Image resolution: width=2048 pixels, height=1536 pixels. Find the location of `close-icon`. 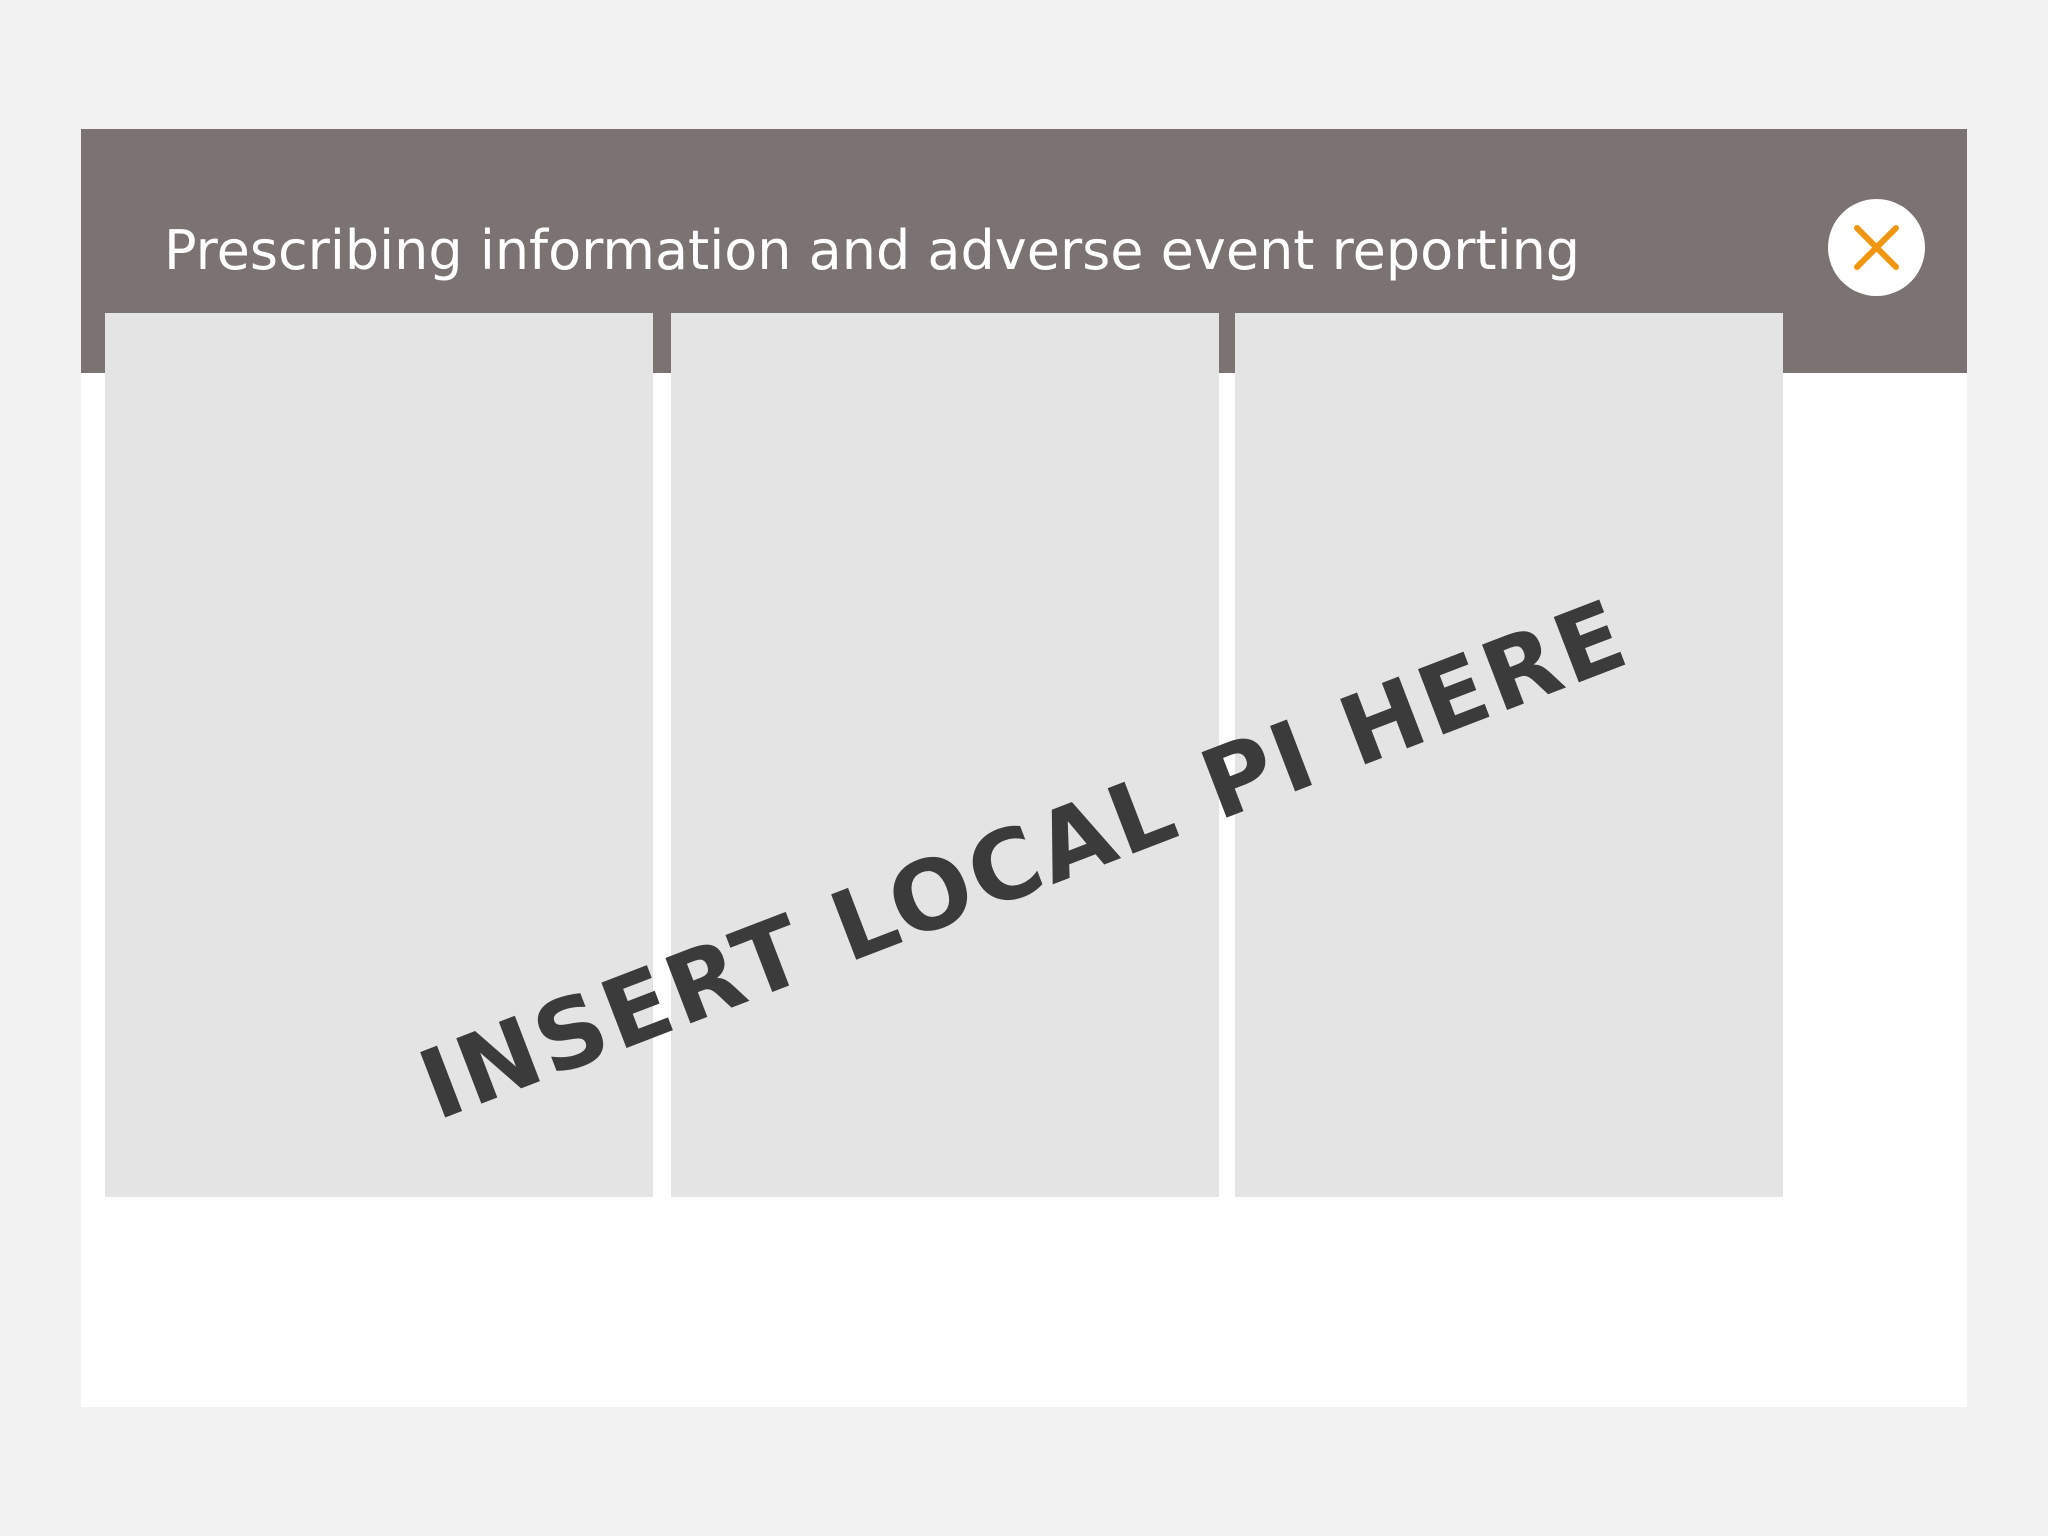

close-icon is located at coordinates (1876, 247).